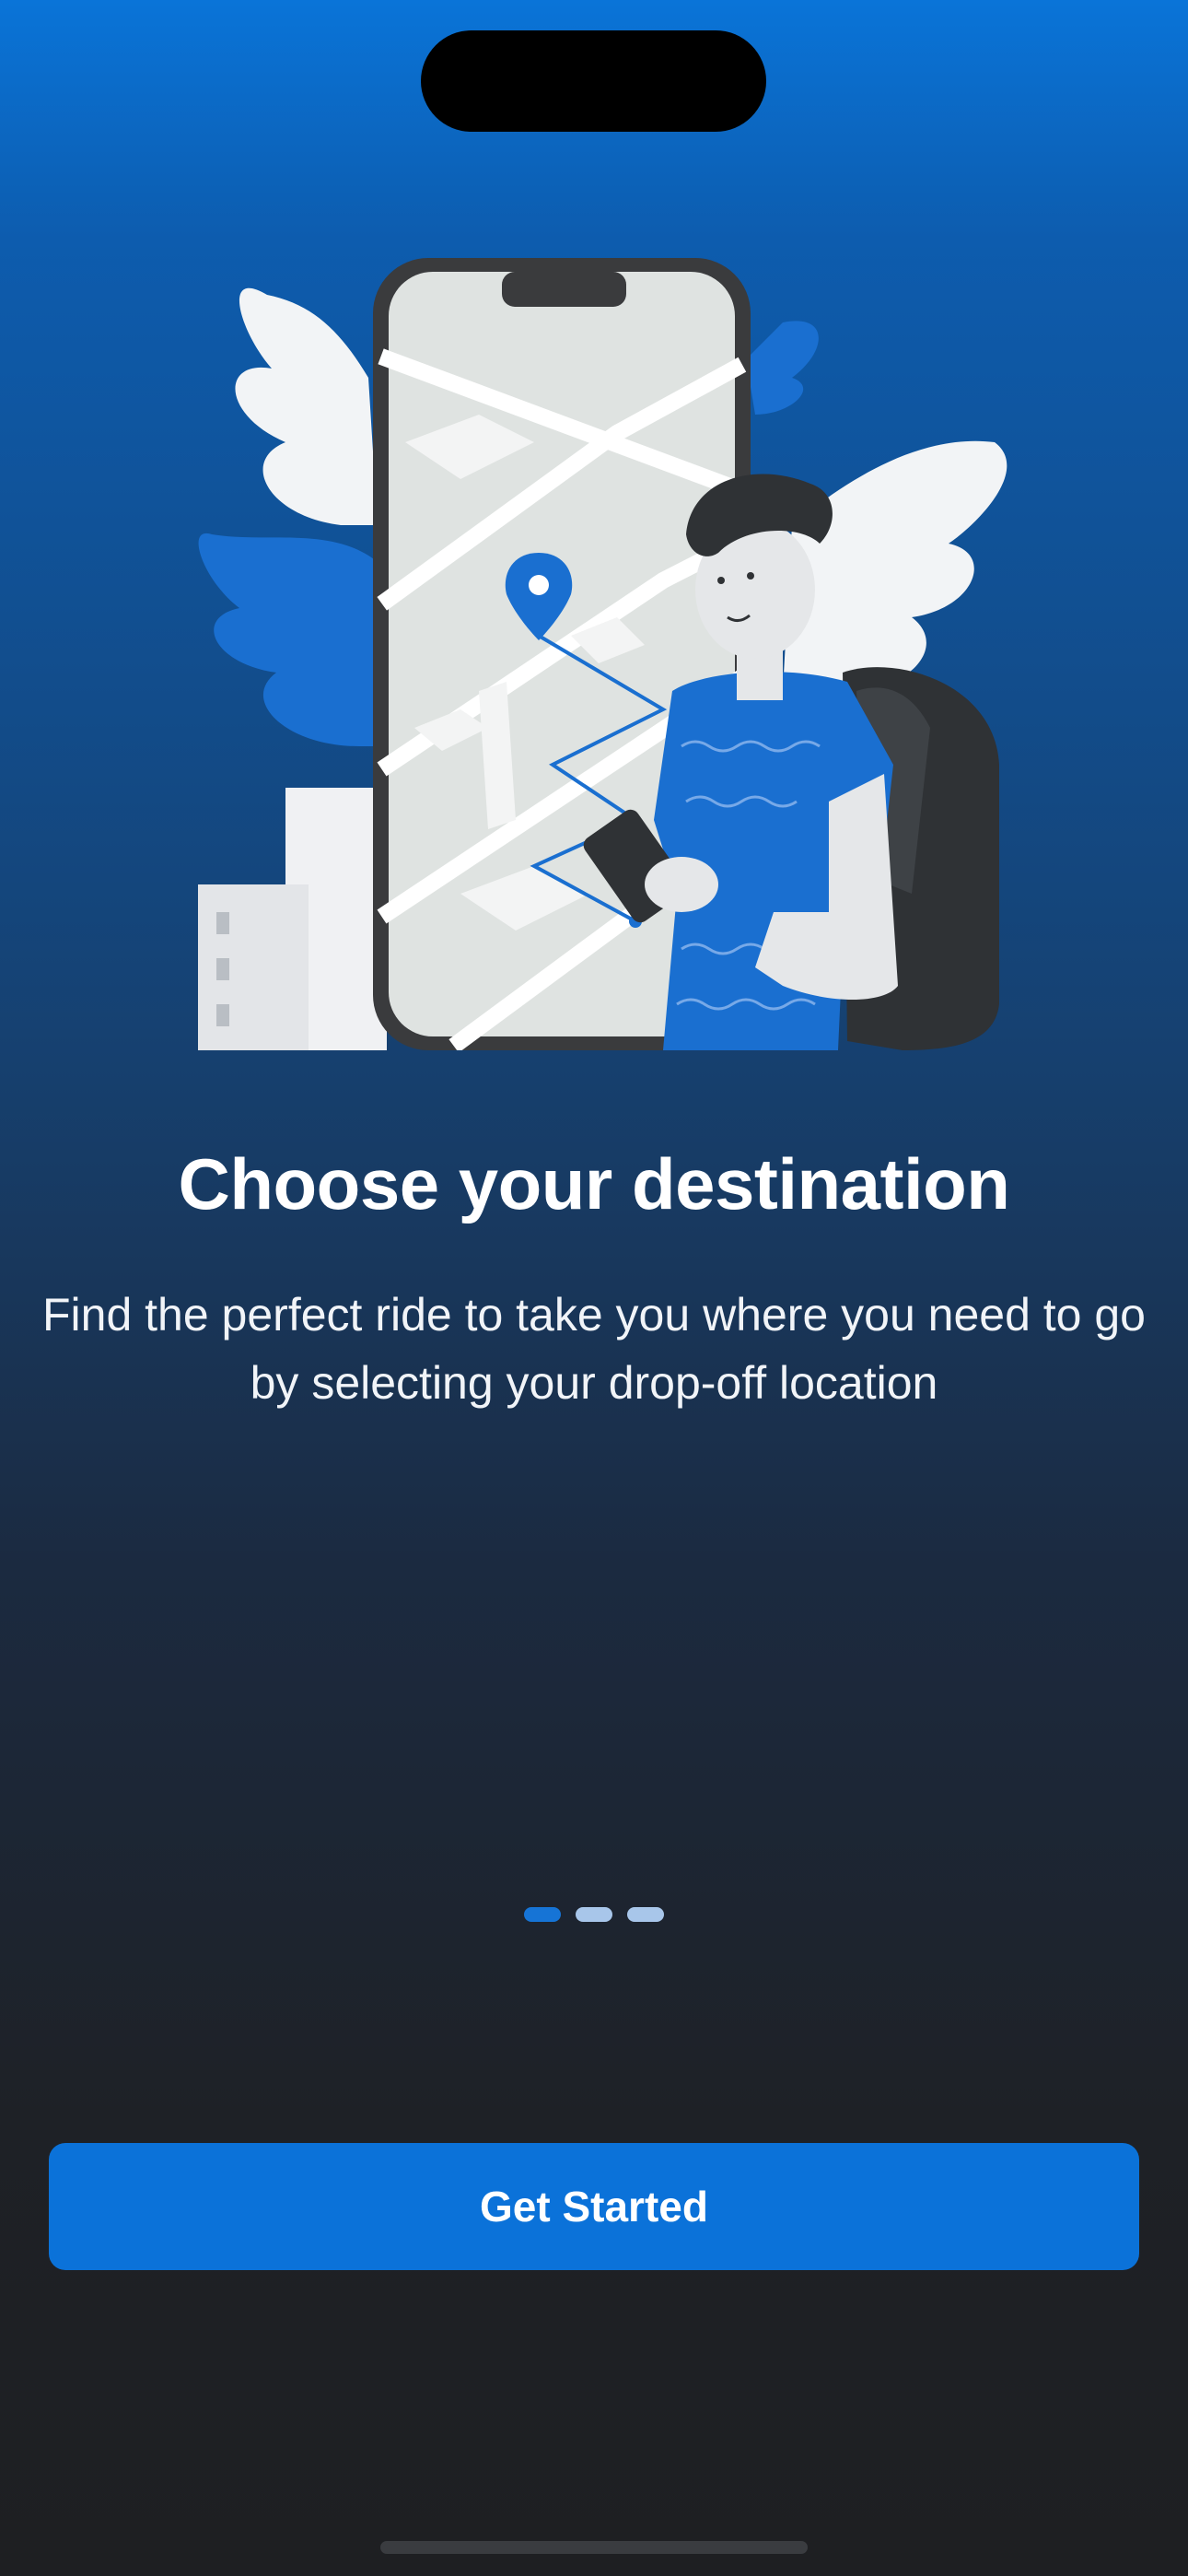  Describe the element at coordinates (290, 639) in the screenshot. I see `leaf-left-blue` at that location.